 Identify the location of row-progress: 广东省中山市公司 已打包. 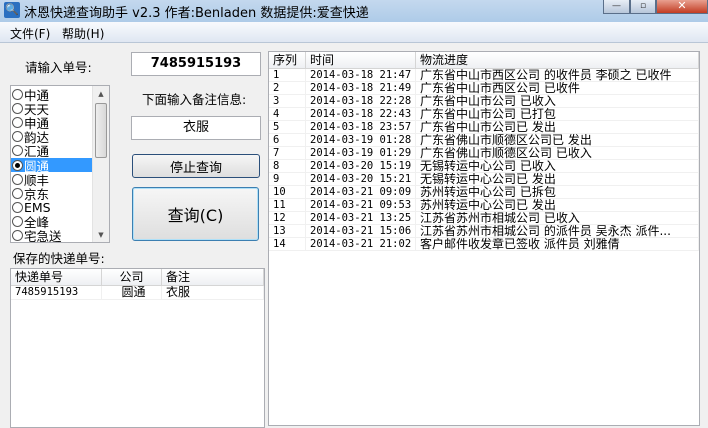
(557, 114).